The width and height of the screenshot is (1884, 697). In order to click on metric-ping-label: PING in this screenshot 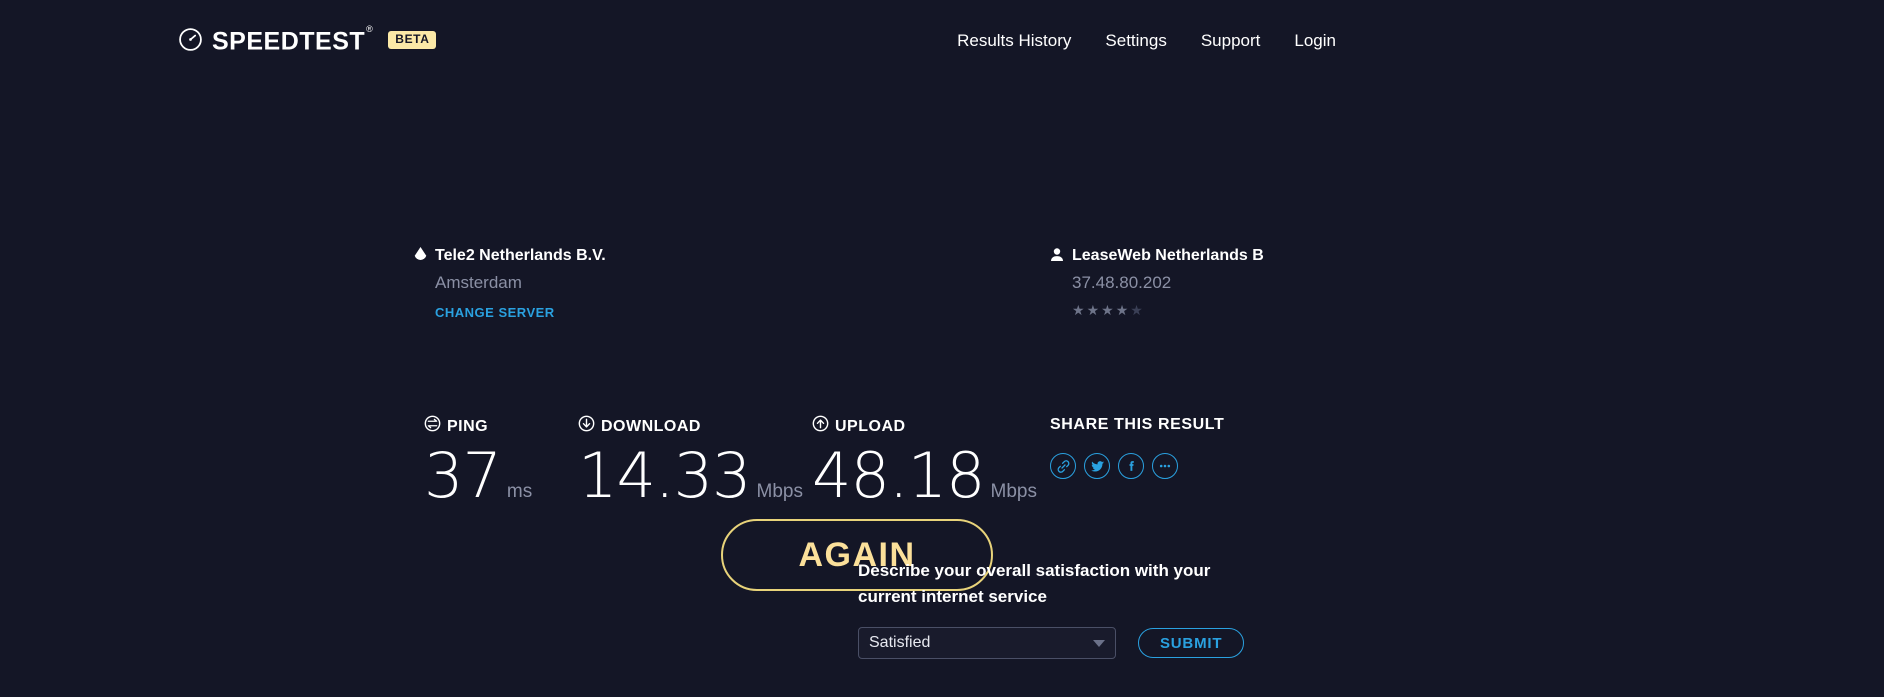, I will do `click(468, 426)`.